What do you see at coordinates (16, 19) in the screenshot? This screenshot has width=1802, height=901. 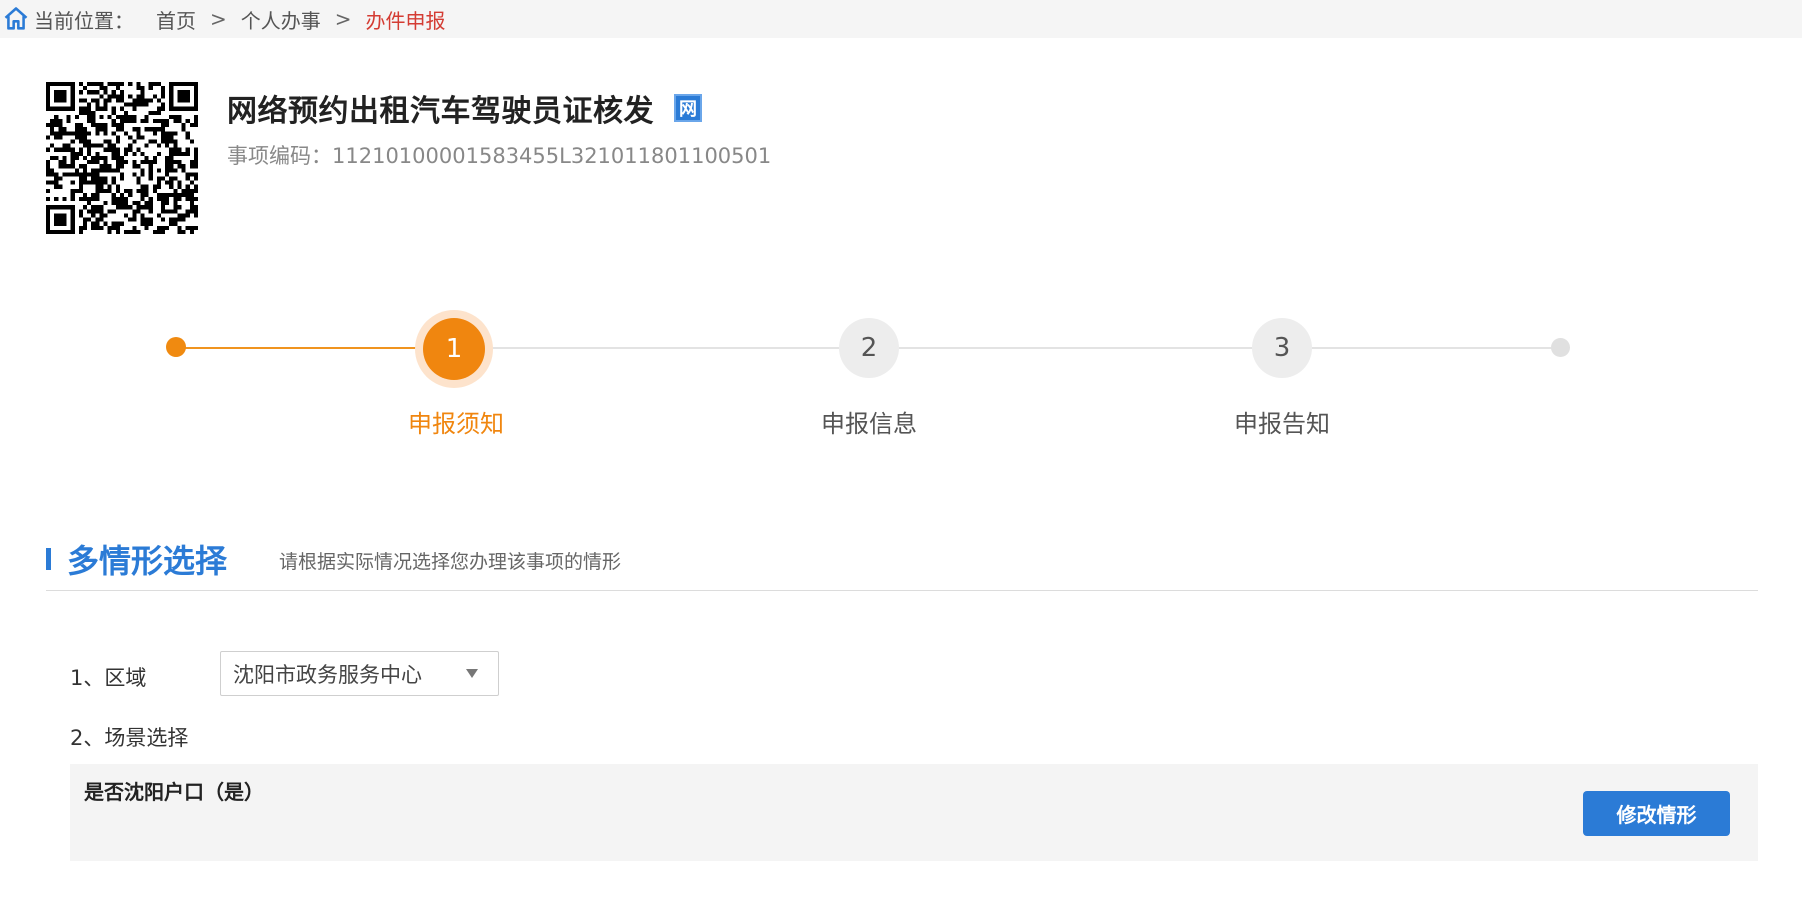 I see `home-icon` at bounding box center [16, 19].